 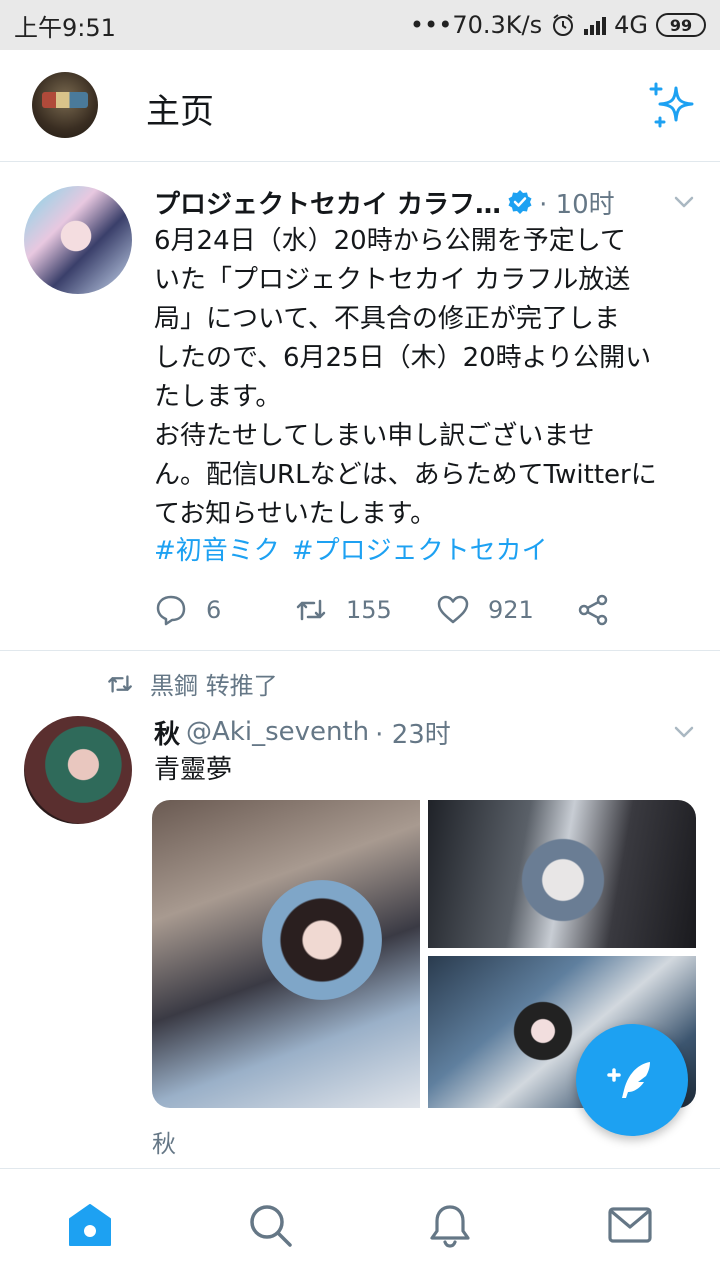 What do you see at coordinates (595, 25) in the screenshot?
I see `signal-icon` at bounding box center [595, 25].